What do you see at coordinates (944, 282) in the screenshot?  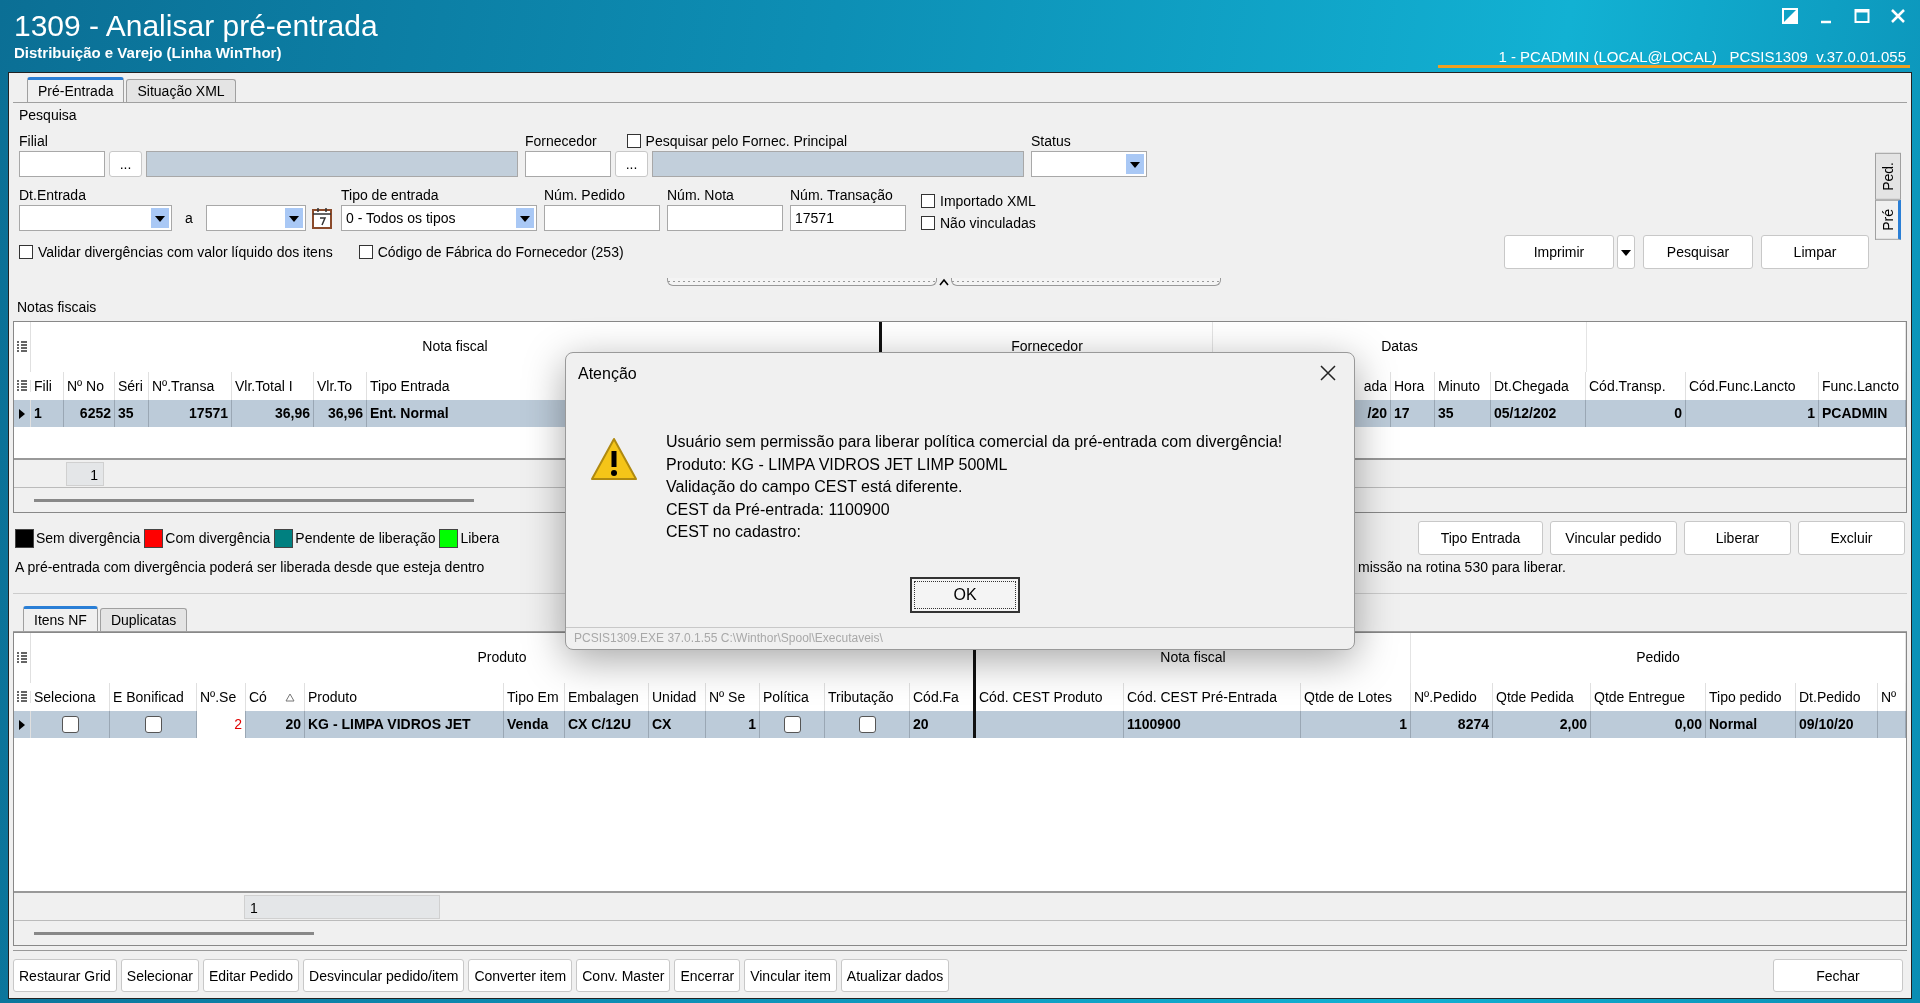 I see `collapse-caret-icon` at bounding box center [944, 282].